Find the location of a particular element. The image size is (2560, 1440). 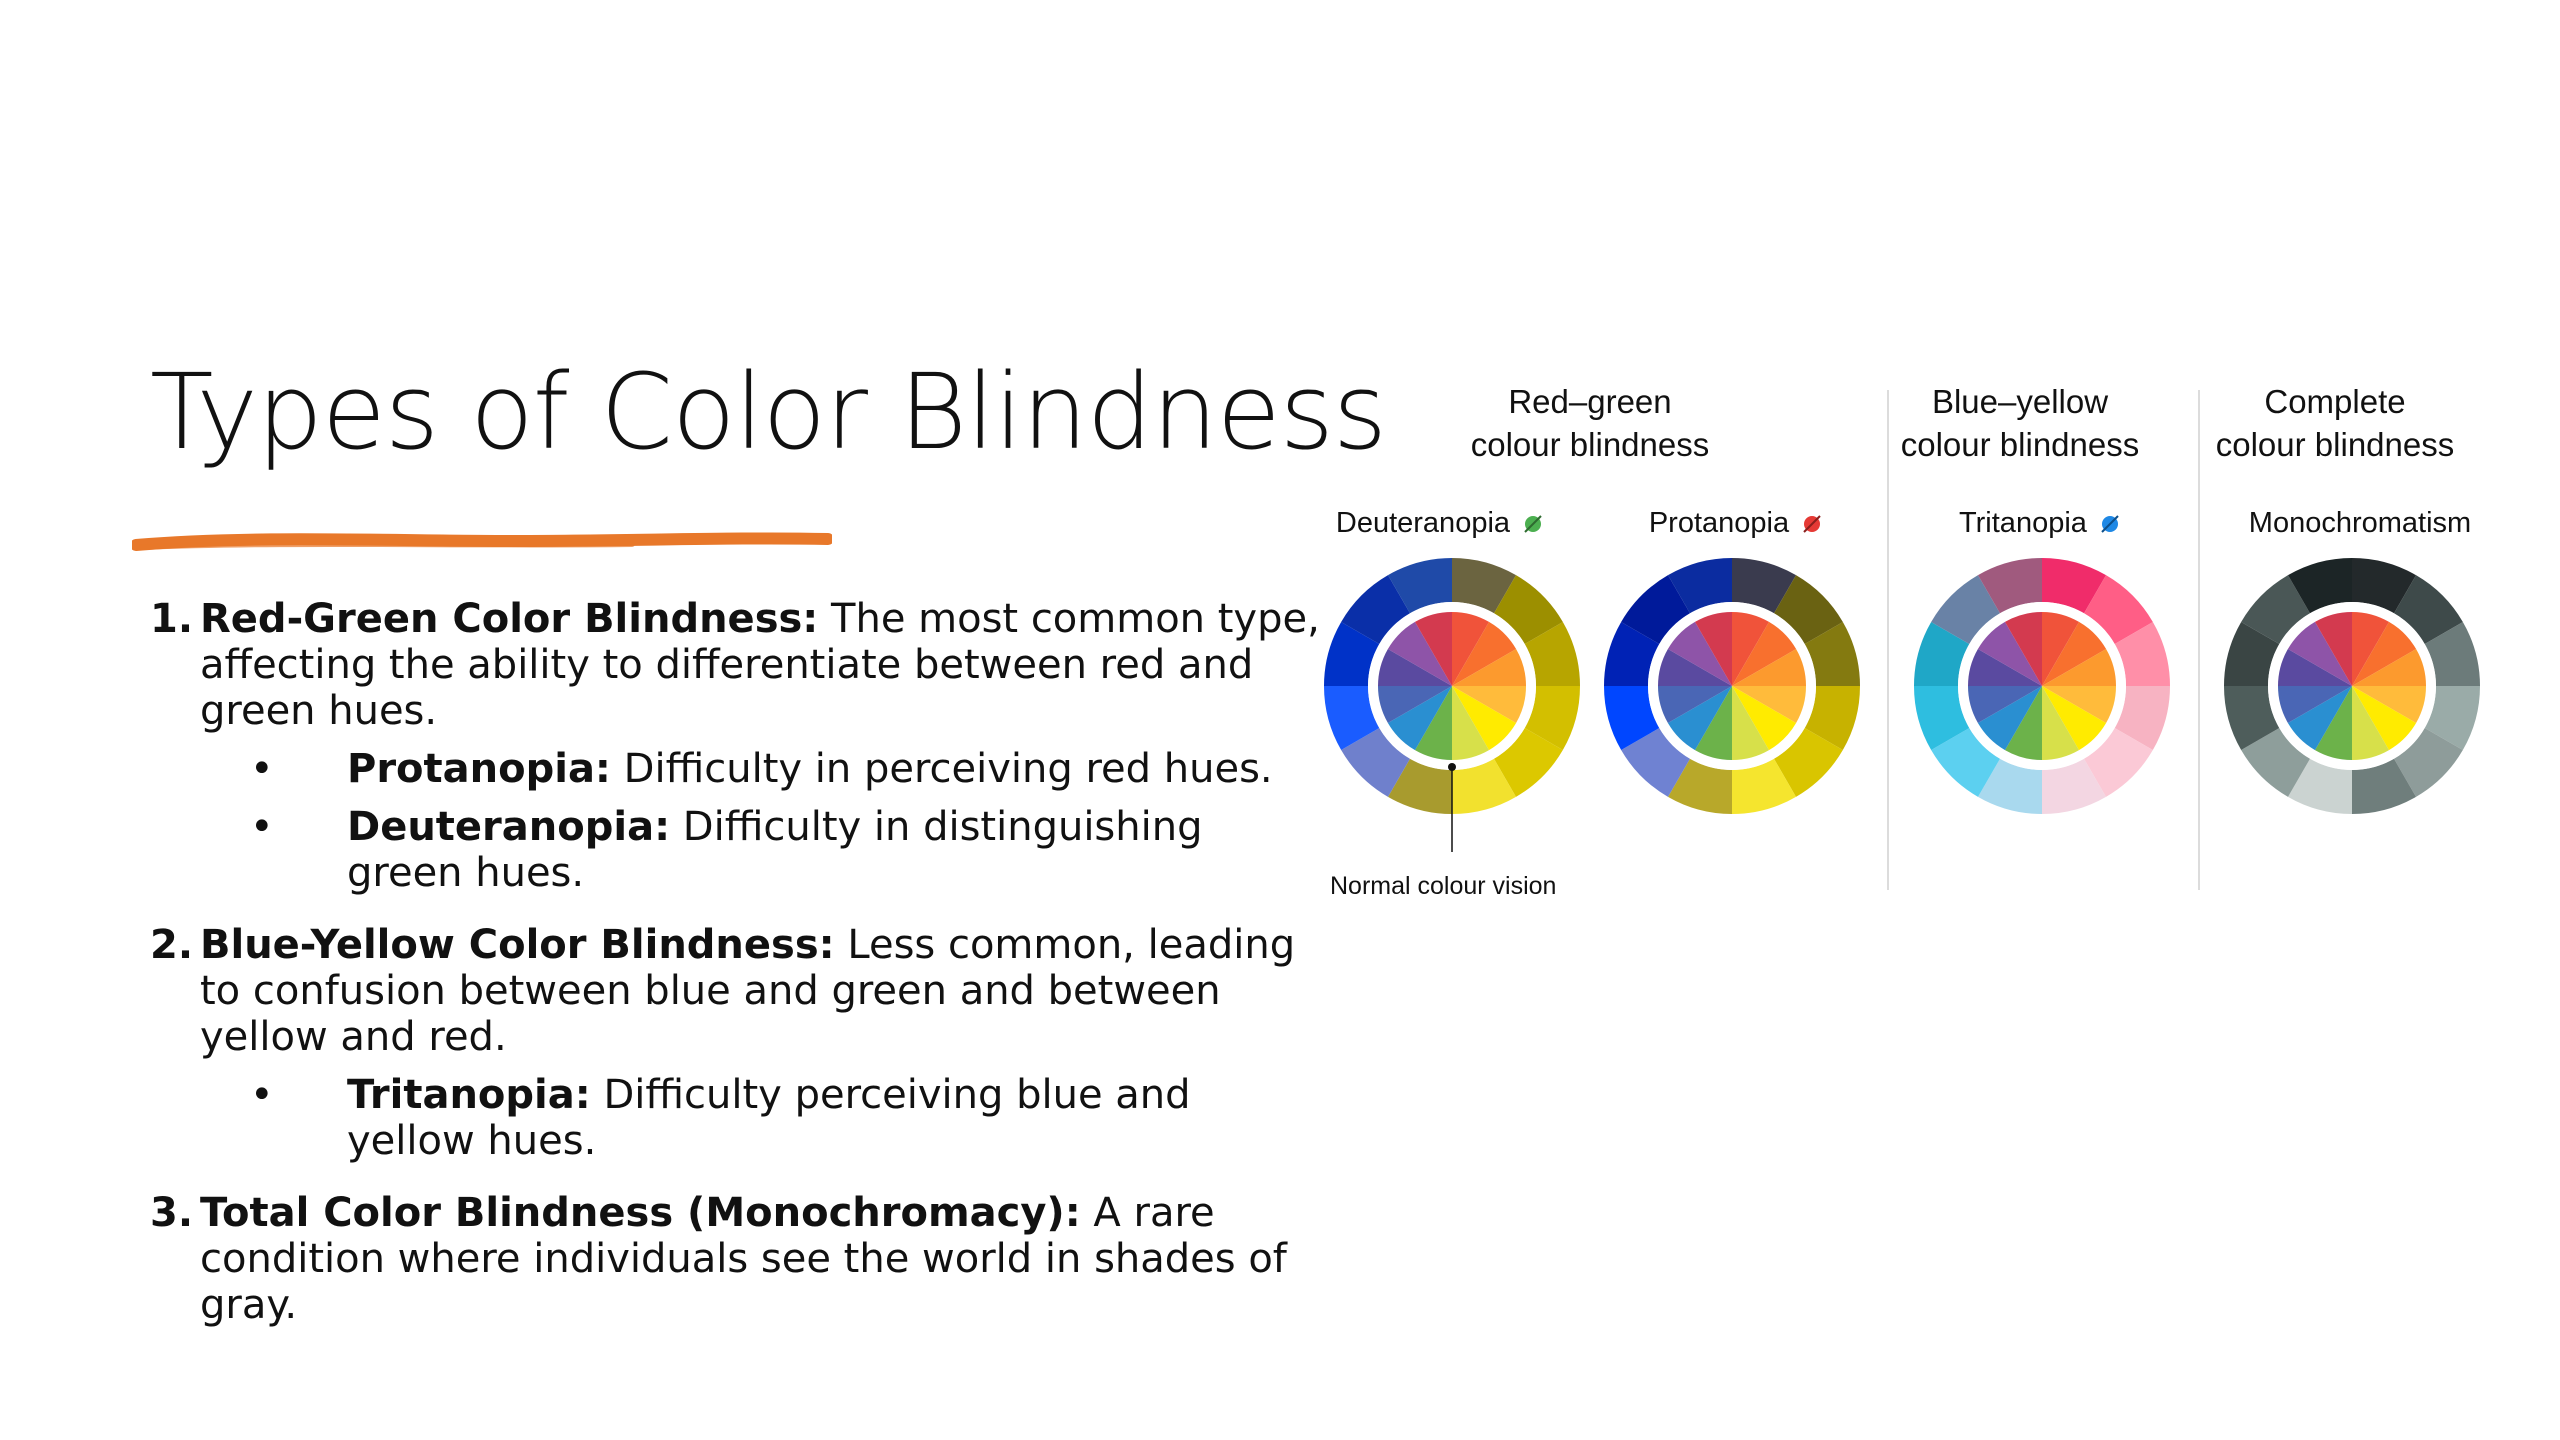

item-heading: Red-Green Color Blindness: is located at coordinates (509, 619).